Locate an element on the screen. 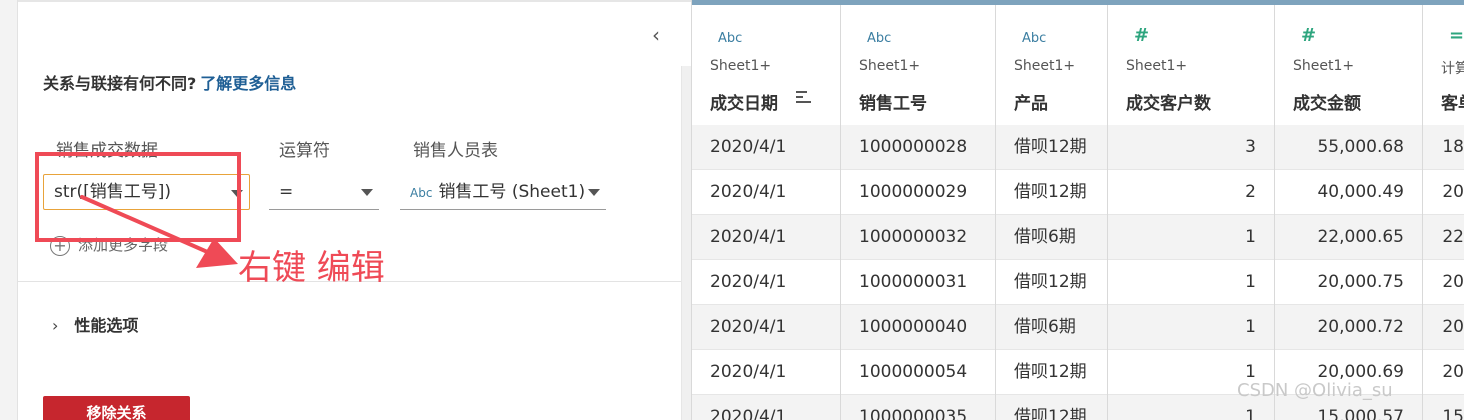 Image resolution: width=1464 pixels, height=420 pixels. column-name: 成交日期 is located at coordinates (744, 104).